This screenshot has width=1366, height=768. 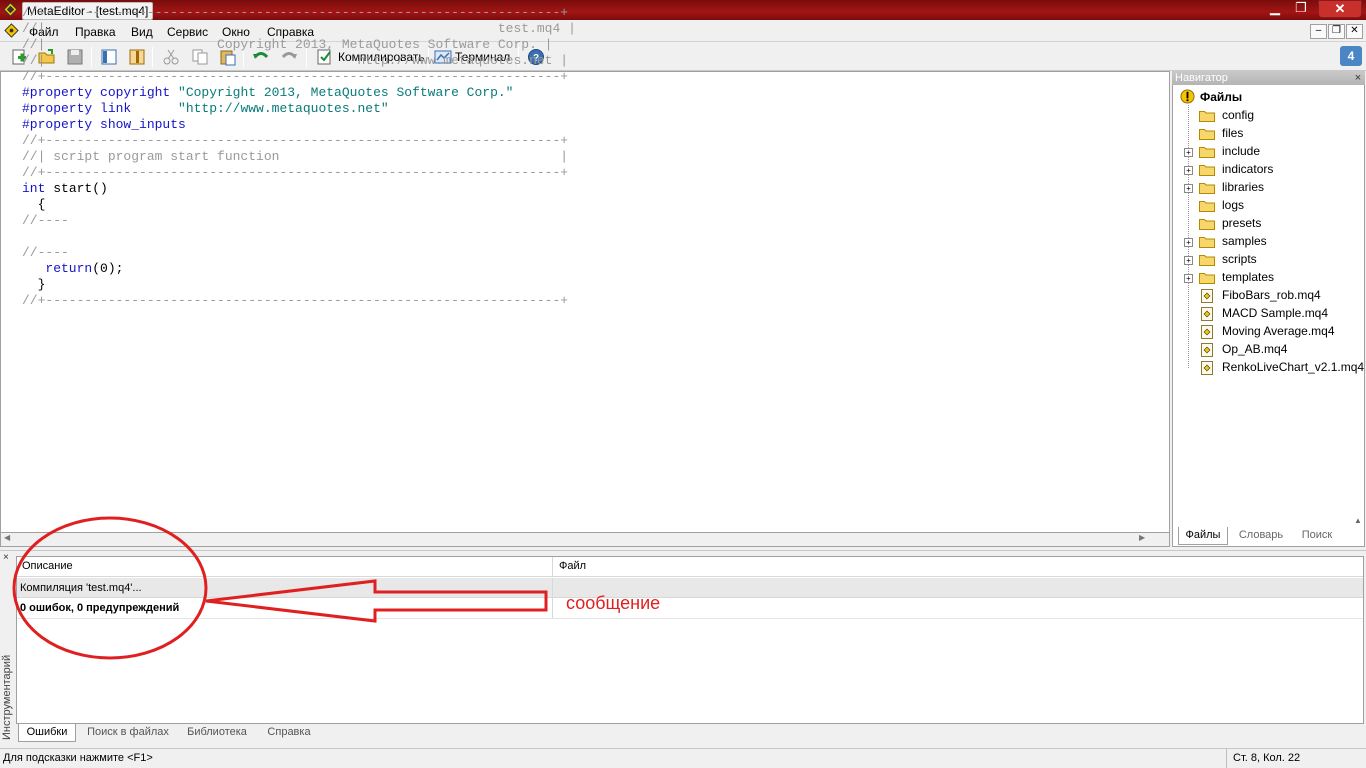 I want to click on tab-search-in-files: Поиск в файлах, so click(x=128, y=733).